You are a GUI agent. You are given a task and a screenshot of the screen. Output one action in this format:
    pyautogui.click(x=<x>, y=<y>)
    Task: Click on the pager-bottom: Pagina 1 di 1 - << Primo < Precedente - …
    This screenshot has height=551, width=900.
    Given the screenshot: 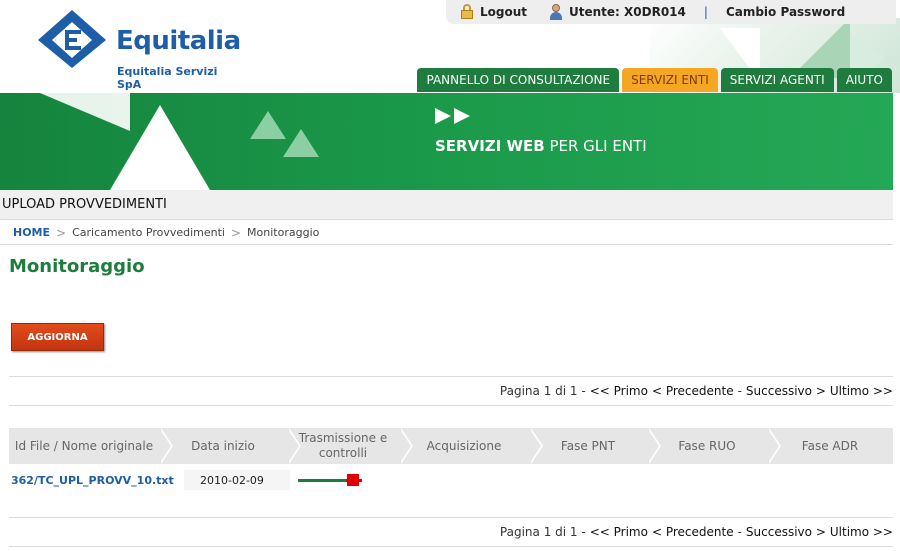 What is the action you would take?
    pyautogui.click(x=451, y=532)
    